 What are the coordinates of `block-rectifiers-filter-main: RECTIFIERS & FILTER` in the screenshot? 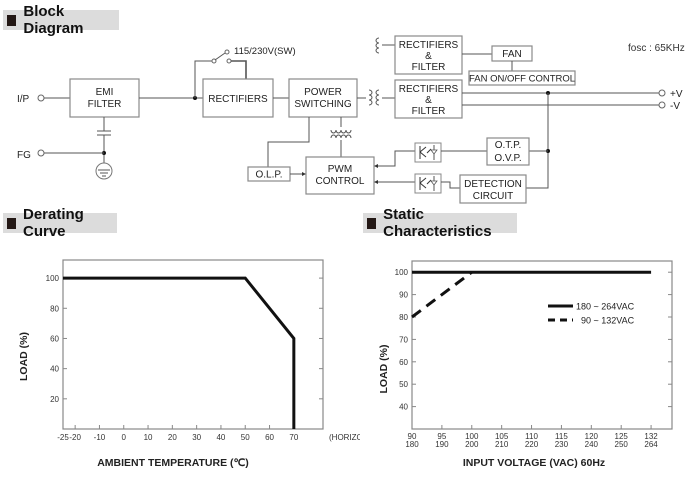 It's located at (428, 99).